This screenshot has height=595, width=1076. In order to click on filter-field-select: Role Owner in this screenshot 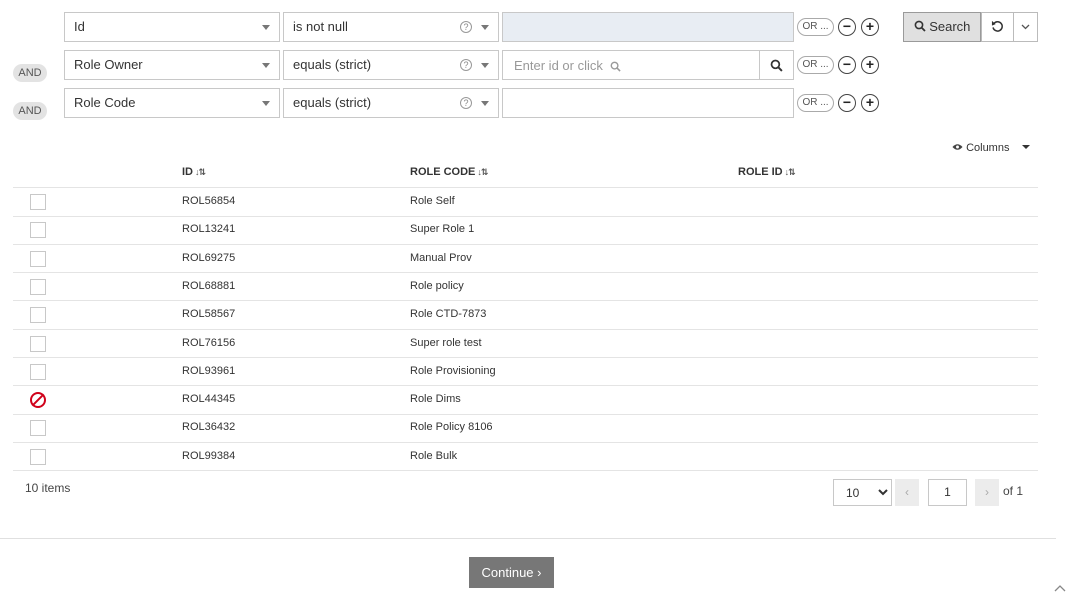, I will do `click(172, 65)`.